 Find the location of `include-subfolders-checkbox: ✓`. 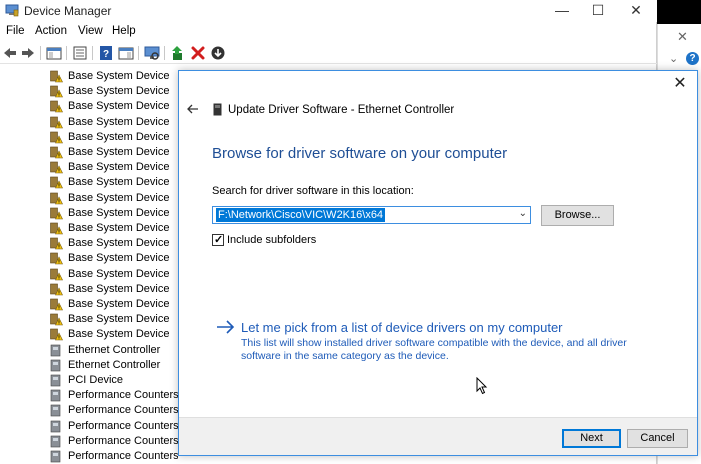

include-subfolders-checkbox: ✓ is located at coordinates (218, 240).